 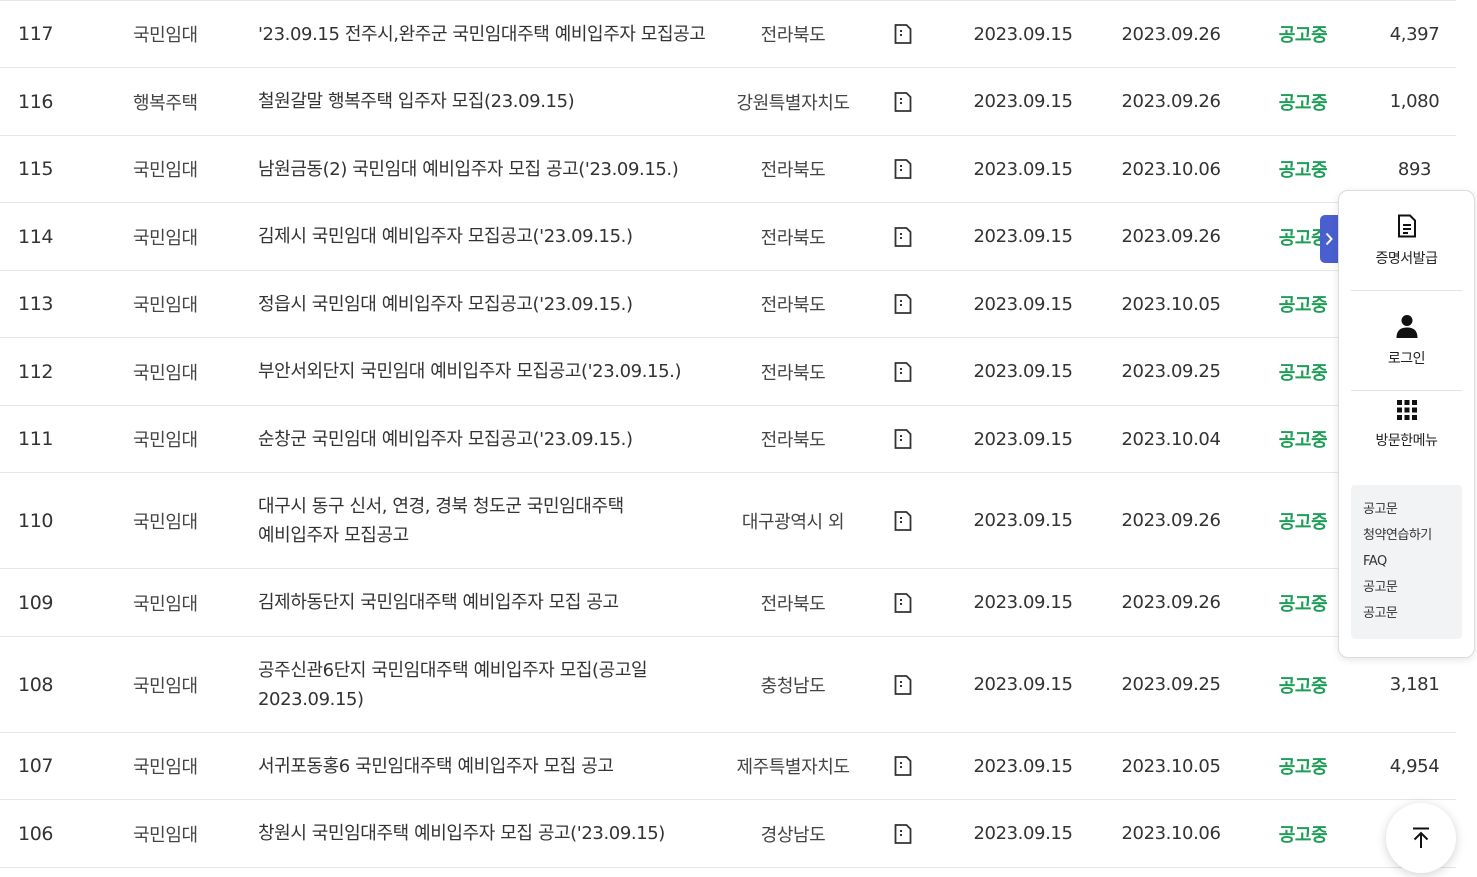 What do you see at coordinates (36, 169) in the screenshot?
I see `row-number: 115` at bounding box center [36, 169].